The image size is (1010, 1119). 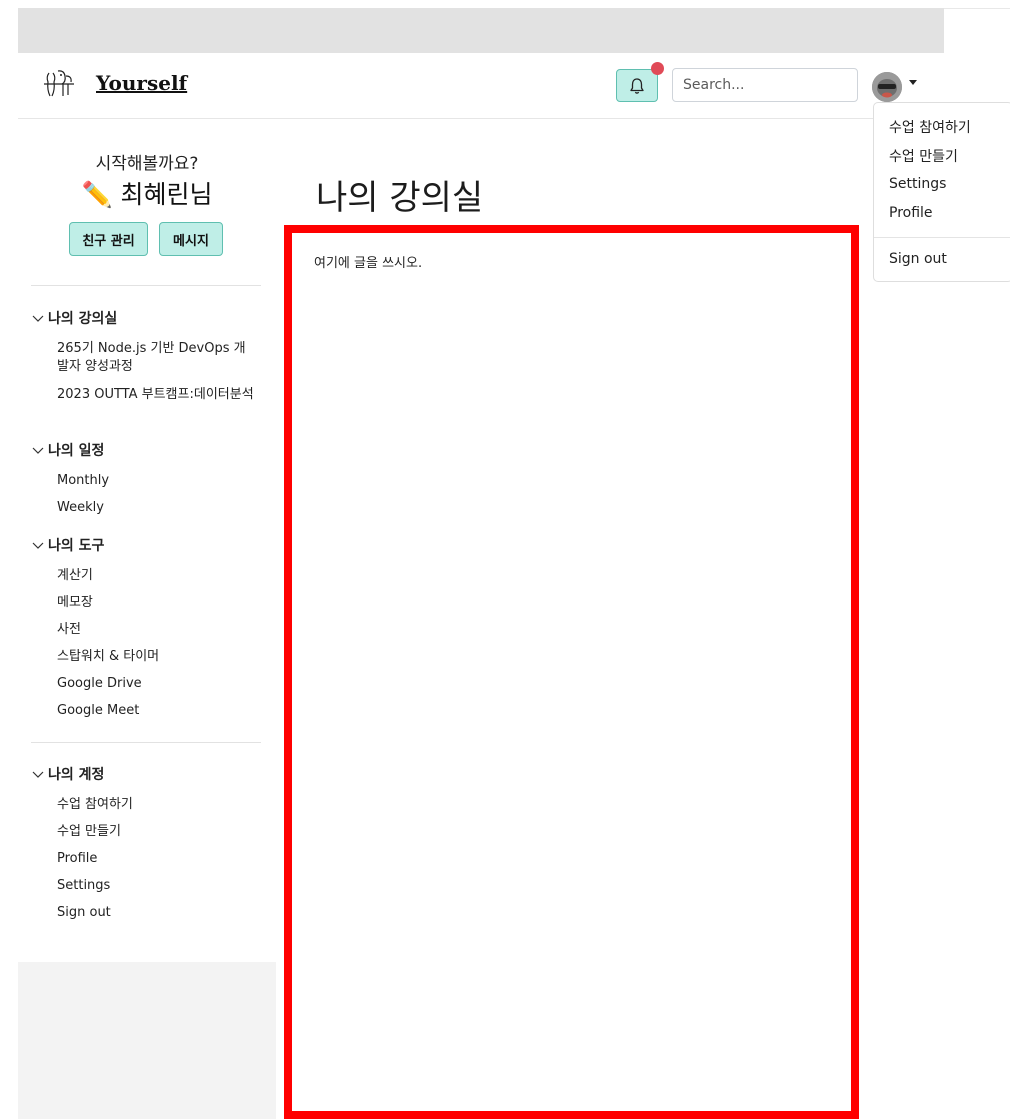 What do you see at coordinates (930, 127) in the screenshot?
I see `menu-item-join-class: 수업 참여하기` at bounding box center [930, 127].